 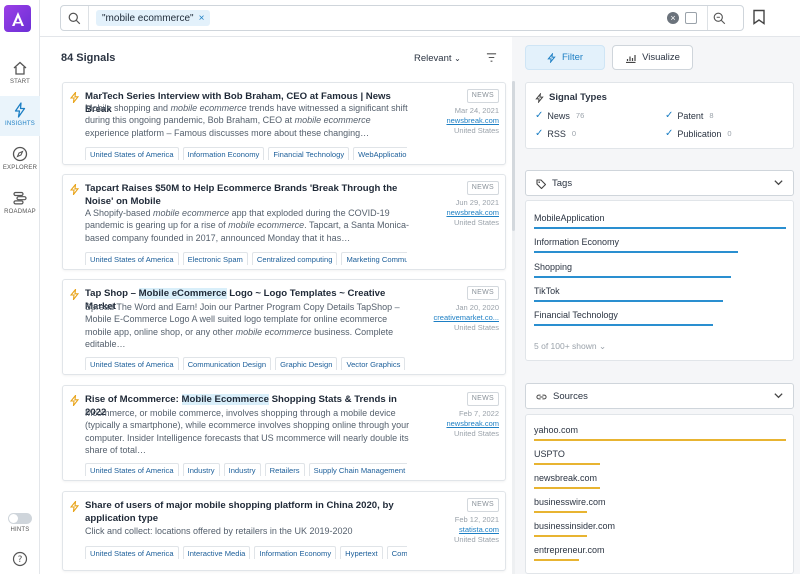 I want to click on sources-row: USPTO, so click(x=660, y=457).